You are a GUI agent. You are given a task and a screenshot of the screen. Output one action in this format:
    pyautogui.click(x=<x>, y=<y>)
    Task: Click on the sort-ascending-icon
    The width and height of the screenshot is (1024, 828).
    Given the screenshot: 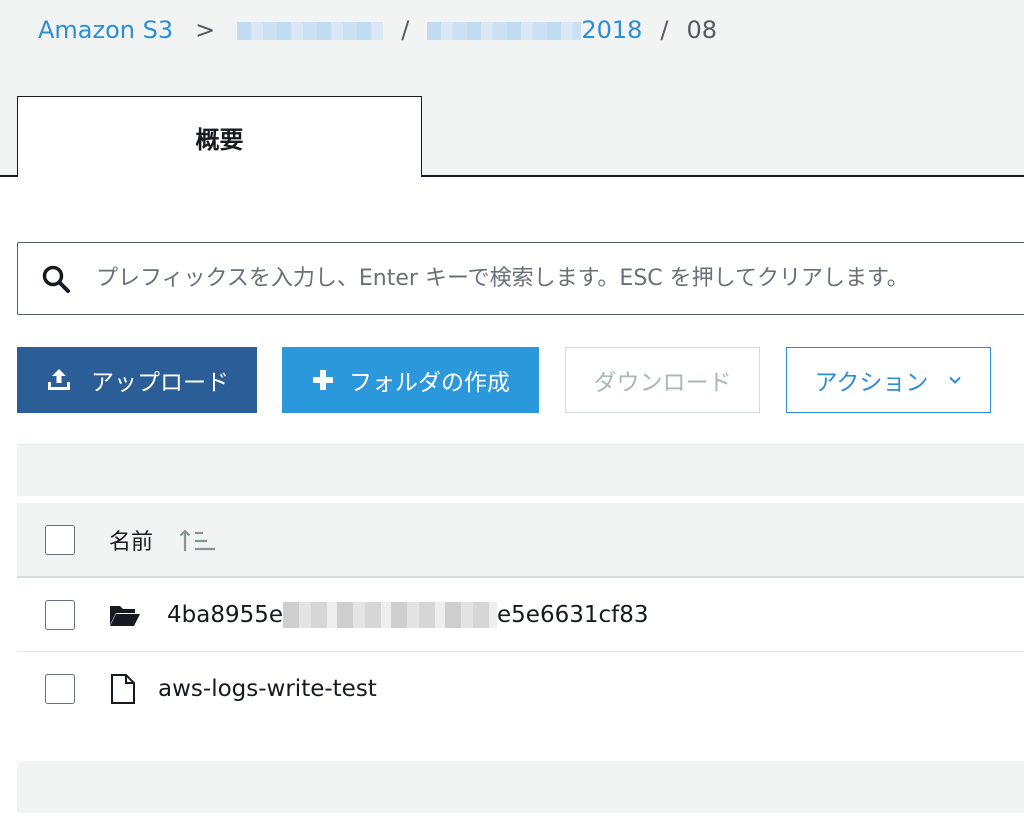 What is the action you would take?
    pyautogui.click(x=198, y=540)
    